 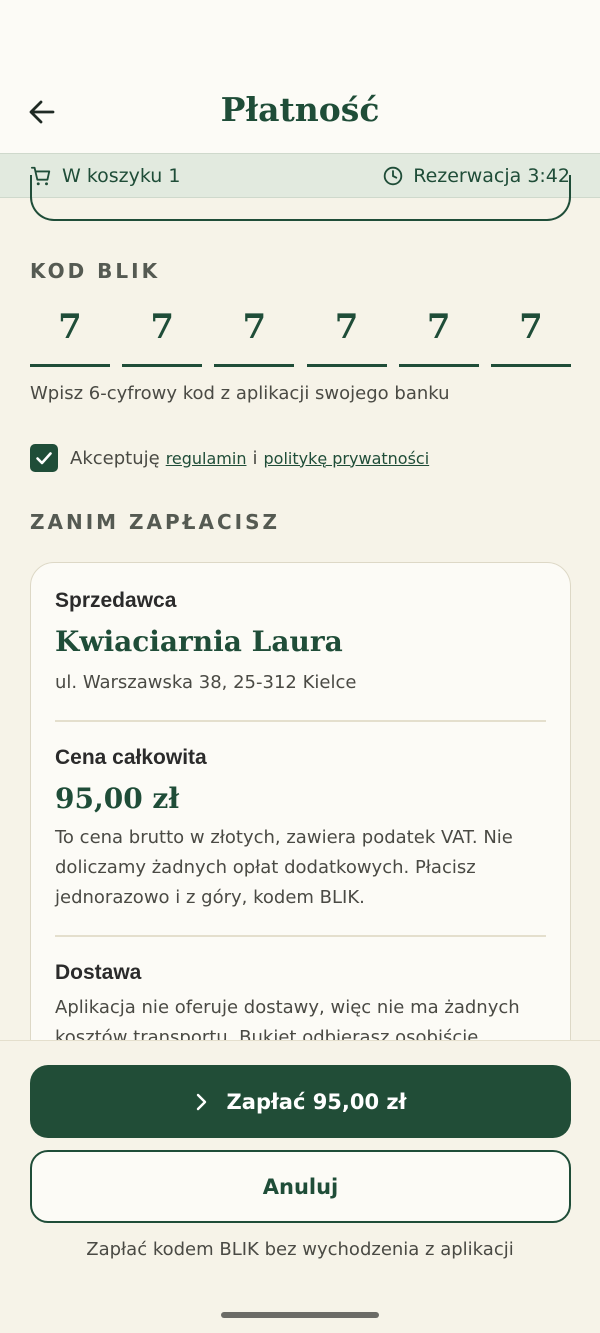 What do you see at coordinates (70, 335) in the screenshot?
I see `blik-digit-1: 7` at bounding box center [70, 335].